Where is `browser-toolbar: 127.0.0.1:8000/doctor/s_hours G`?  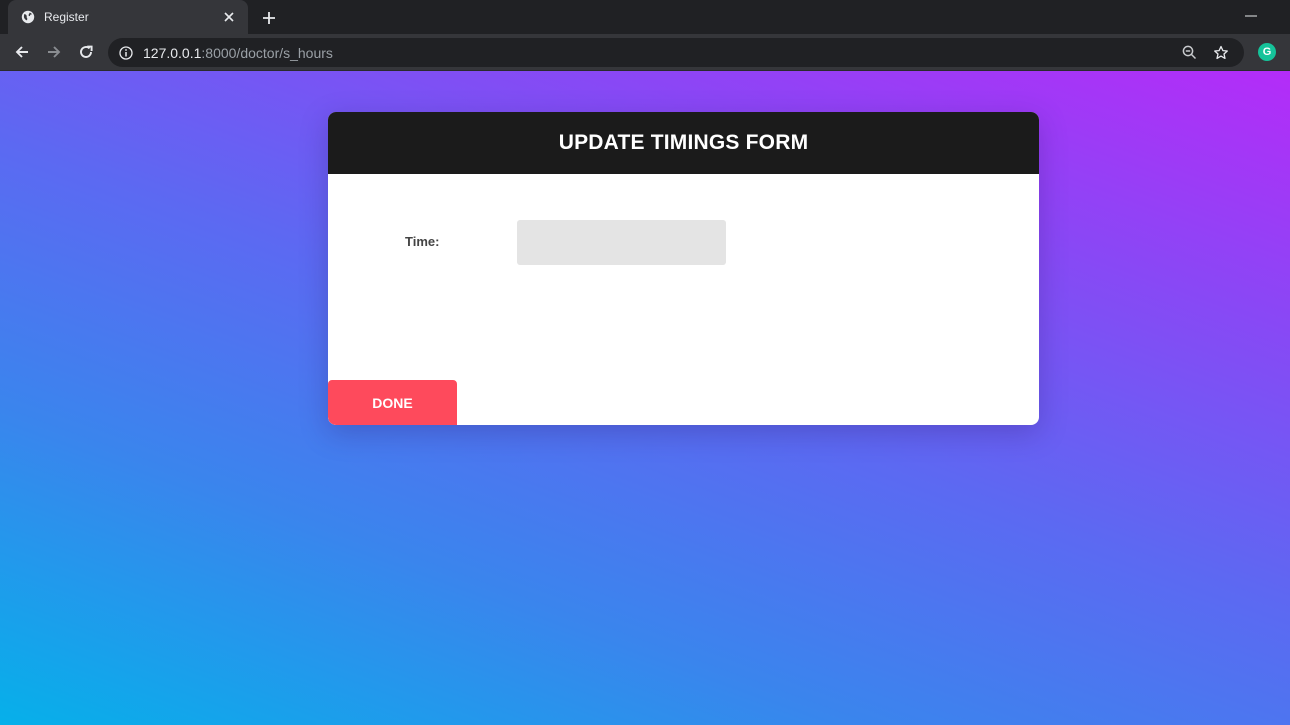 browser-toolbar: 127.0.0.1:8000/doctor/s_hours G is located at coordinates (645, 52).